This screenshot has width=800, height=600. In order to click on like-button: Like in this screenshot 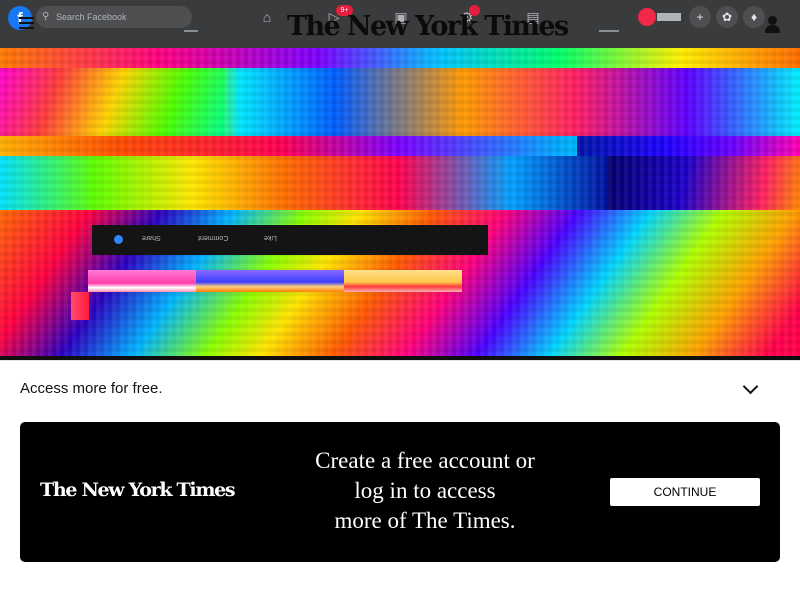, I will do `click(270, 237)`.